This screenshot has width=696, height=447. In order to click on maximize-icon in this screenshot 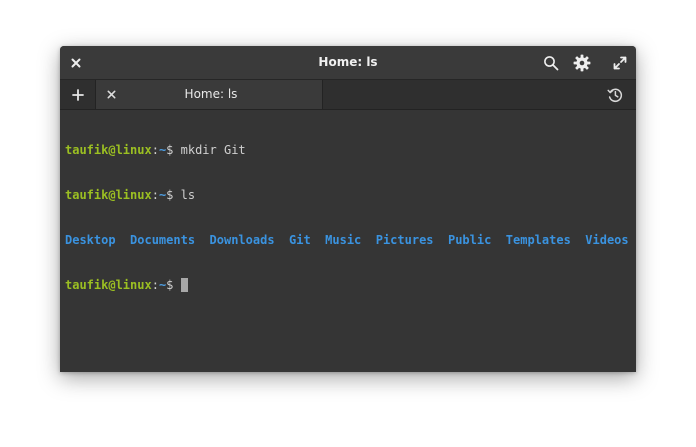, I will do `click(620, 62)`.